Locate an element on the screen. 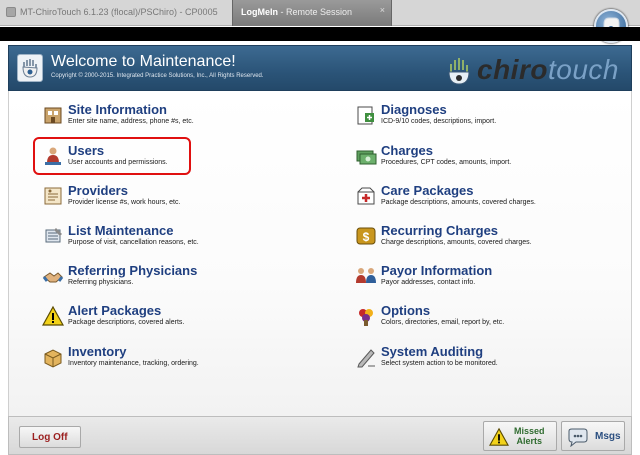 This screenshot has height=455, width=640. page-title: Welcome to Maintenance! is located at coordinates (143, 61).